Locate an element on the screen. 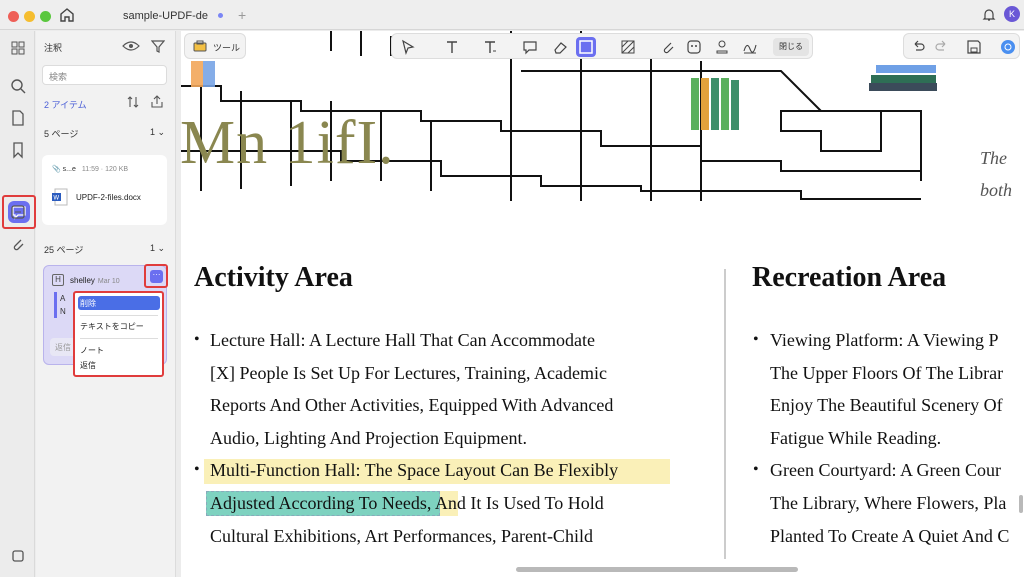 The image size is (1024, 577). toolbox-icon is located at coordinates (200, 46).